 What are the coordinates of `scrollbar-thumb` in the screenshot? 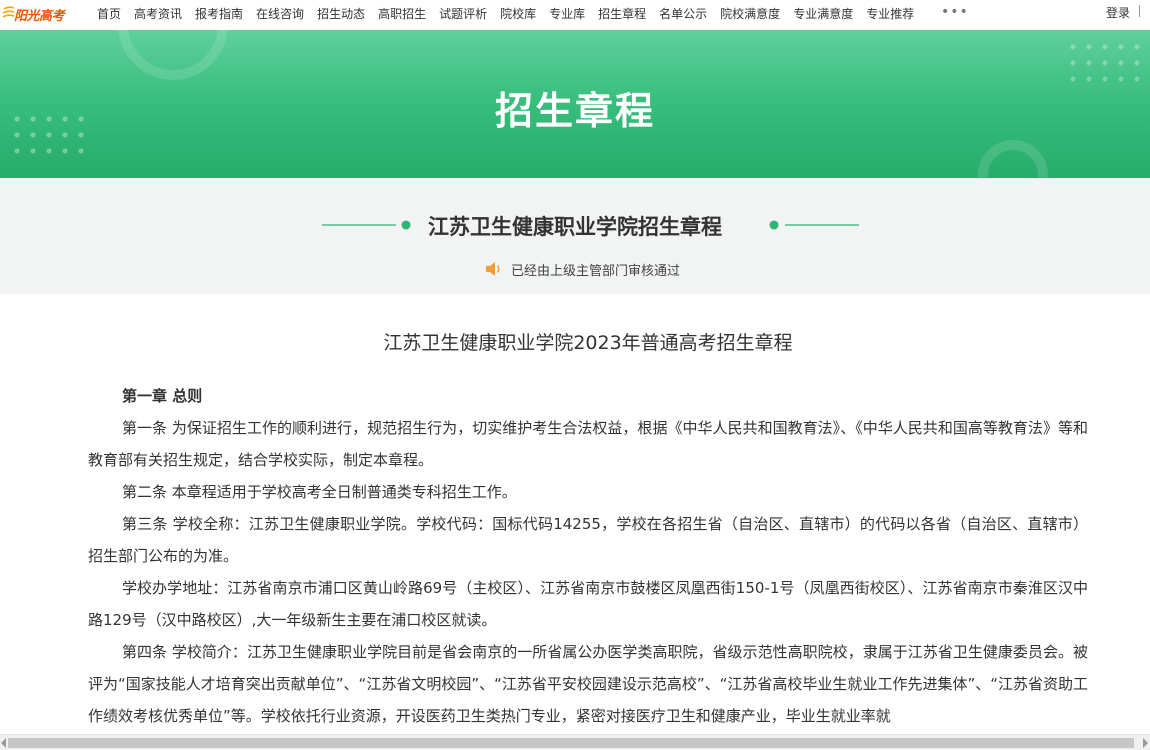 It's located at (571, 743).